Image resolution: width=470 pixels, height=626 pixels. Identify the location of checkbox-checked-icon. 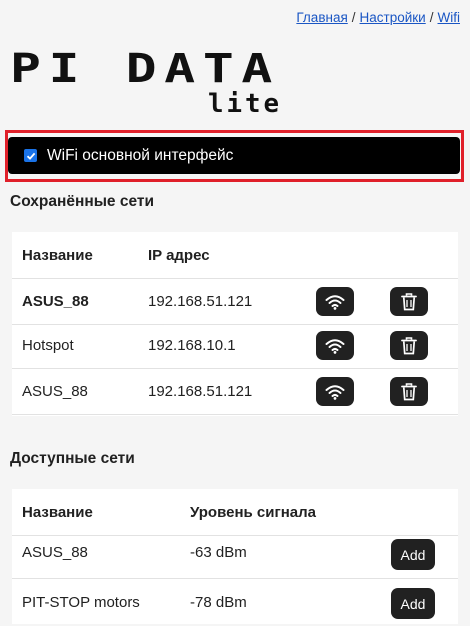
(30, 155).